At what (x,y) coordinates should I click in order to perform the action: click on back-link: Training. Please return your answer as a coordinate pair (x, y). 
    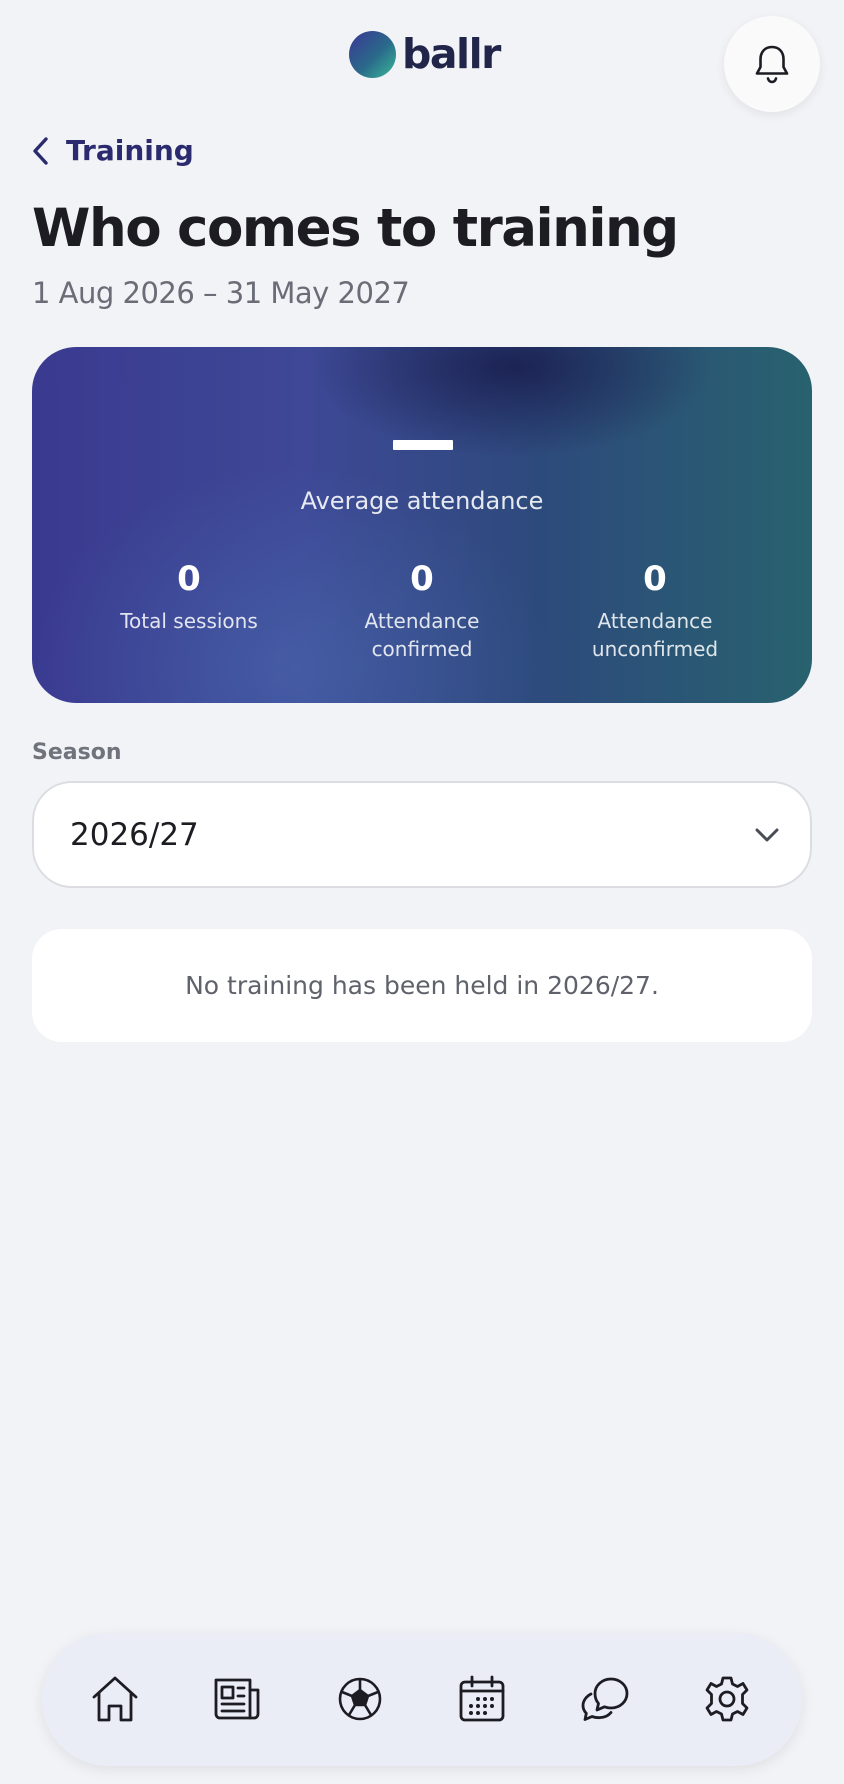
    Looking at the image, I should click on (113, 150).